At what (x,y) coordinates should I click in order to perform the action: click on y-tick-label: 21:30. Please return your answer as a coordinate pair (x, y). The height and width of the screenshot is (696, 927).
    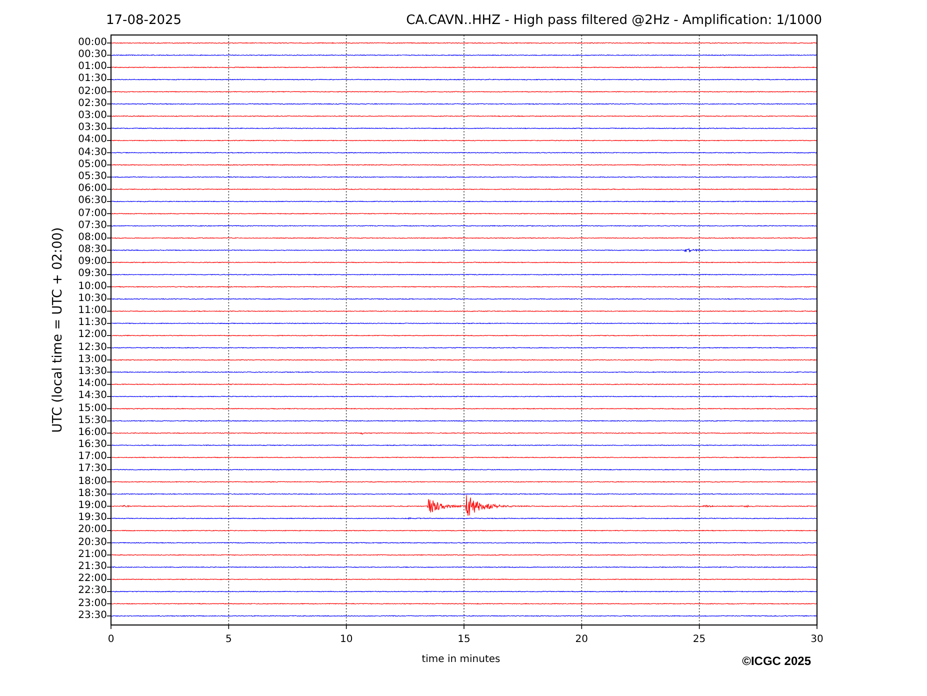
    Looking at the image, I should click on (92, 567).